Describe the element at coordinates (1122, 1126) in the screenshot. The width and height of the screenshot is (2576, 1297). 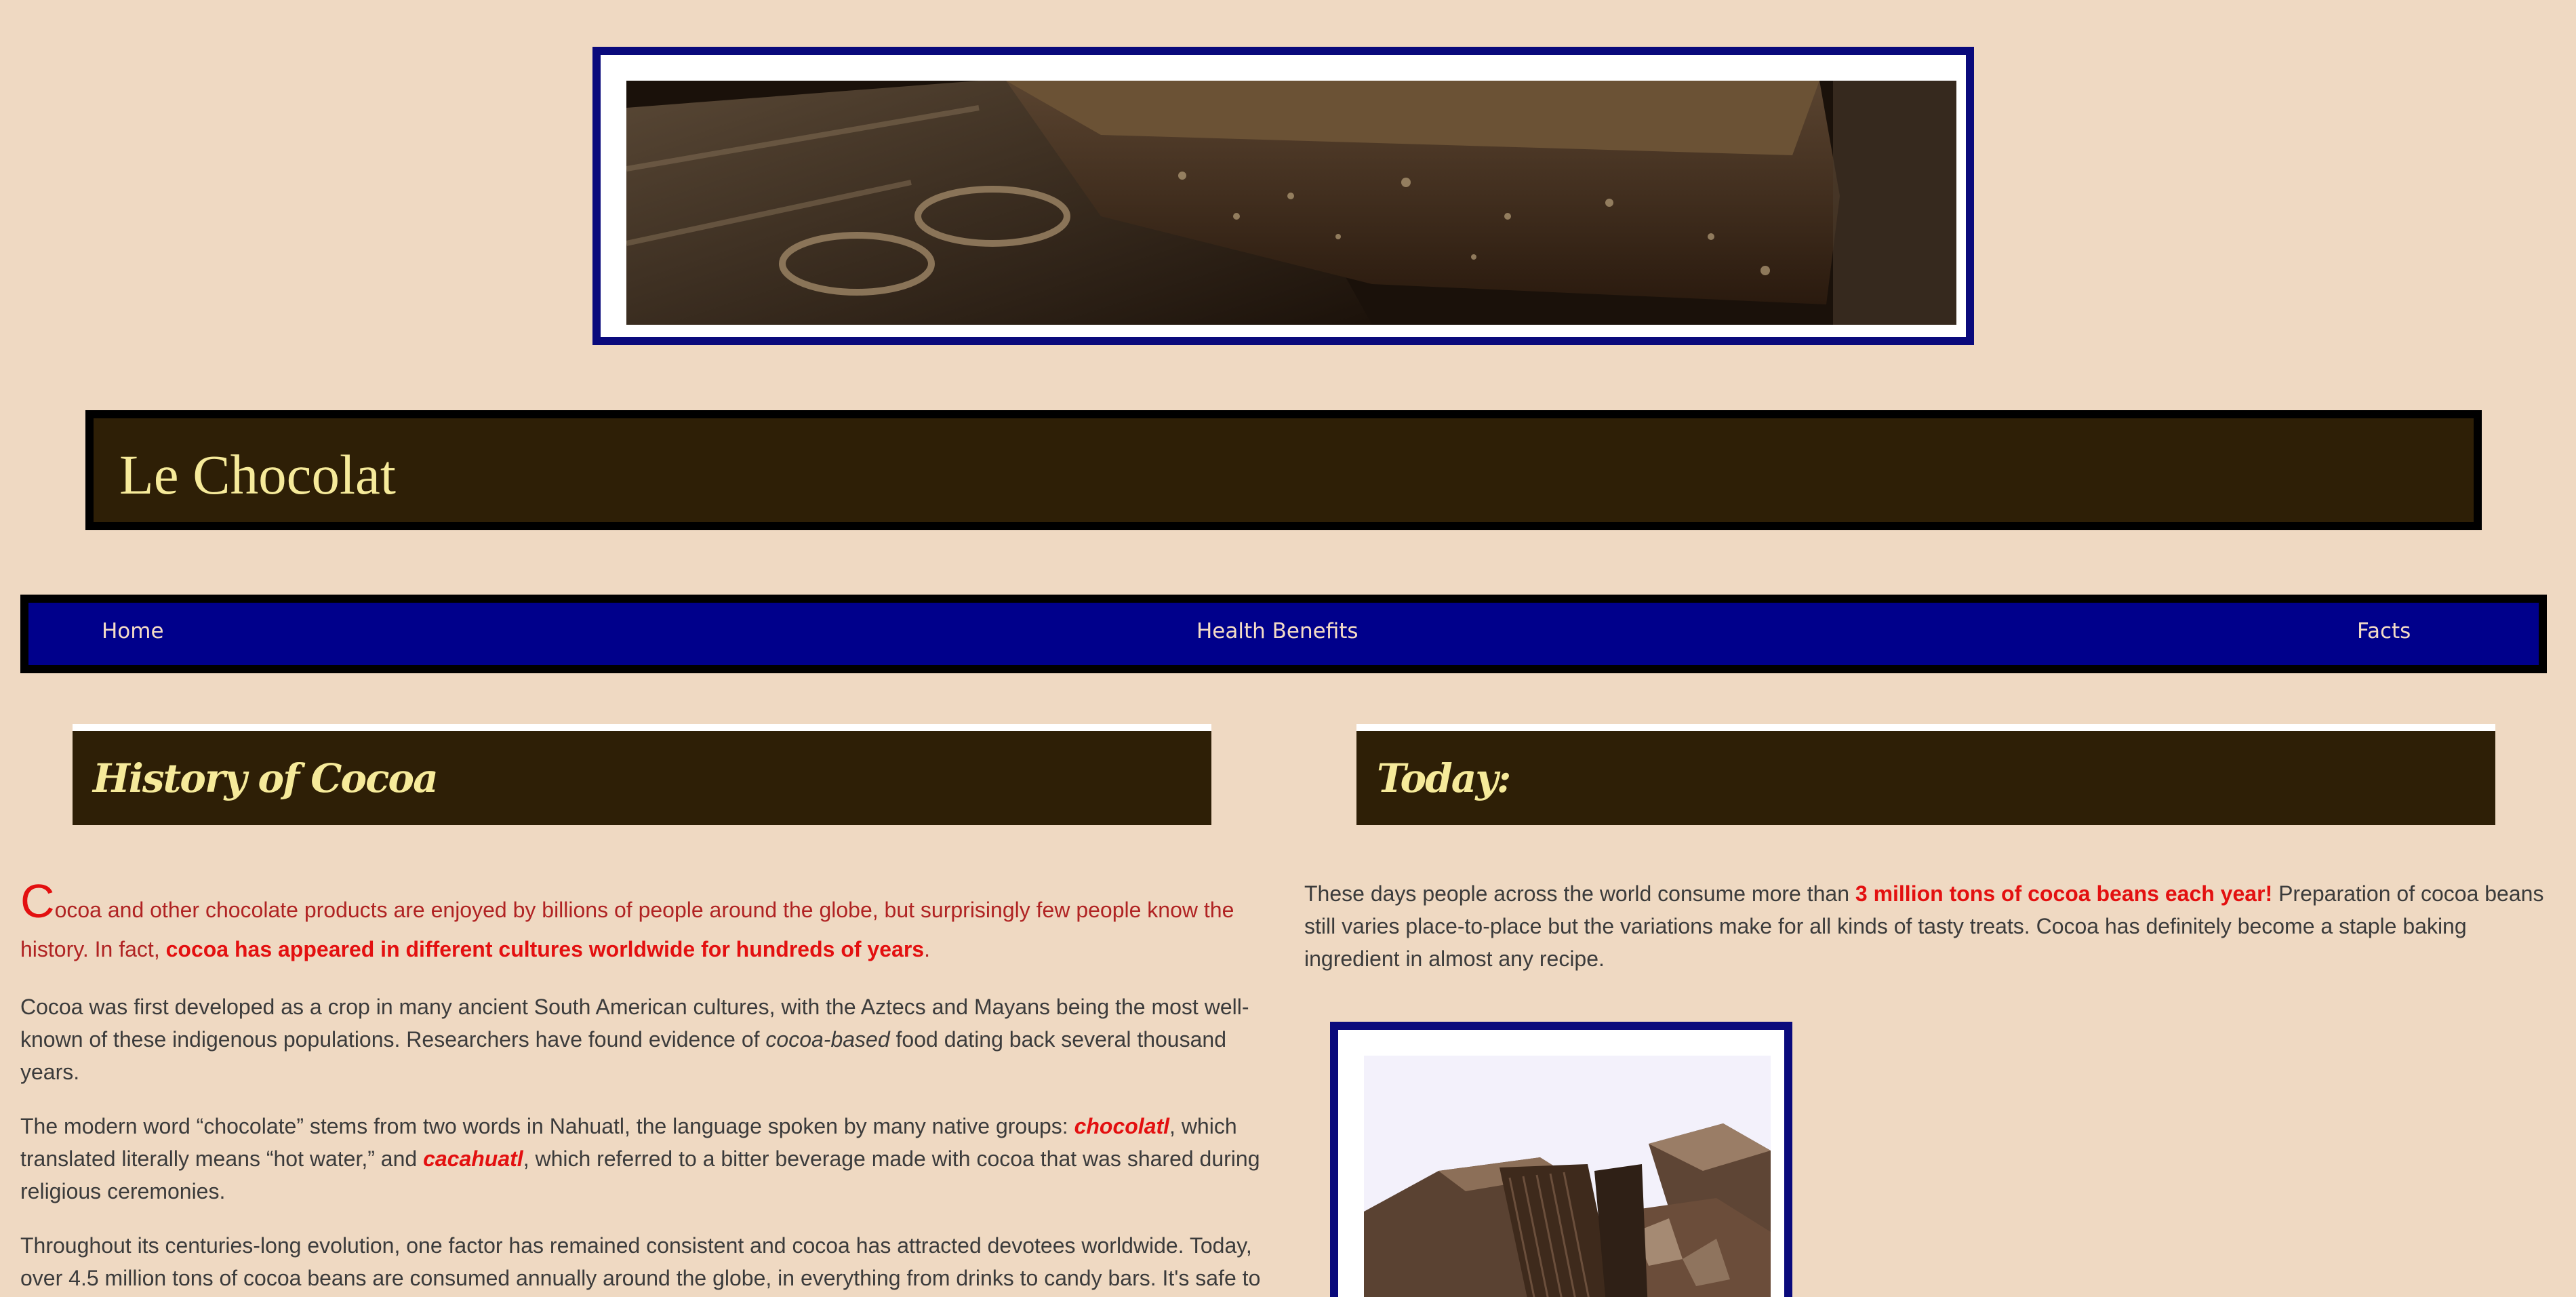
I see `word-chocolatl: chocolatl` at that location.